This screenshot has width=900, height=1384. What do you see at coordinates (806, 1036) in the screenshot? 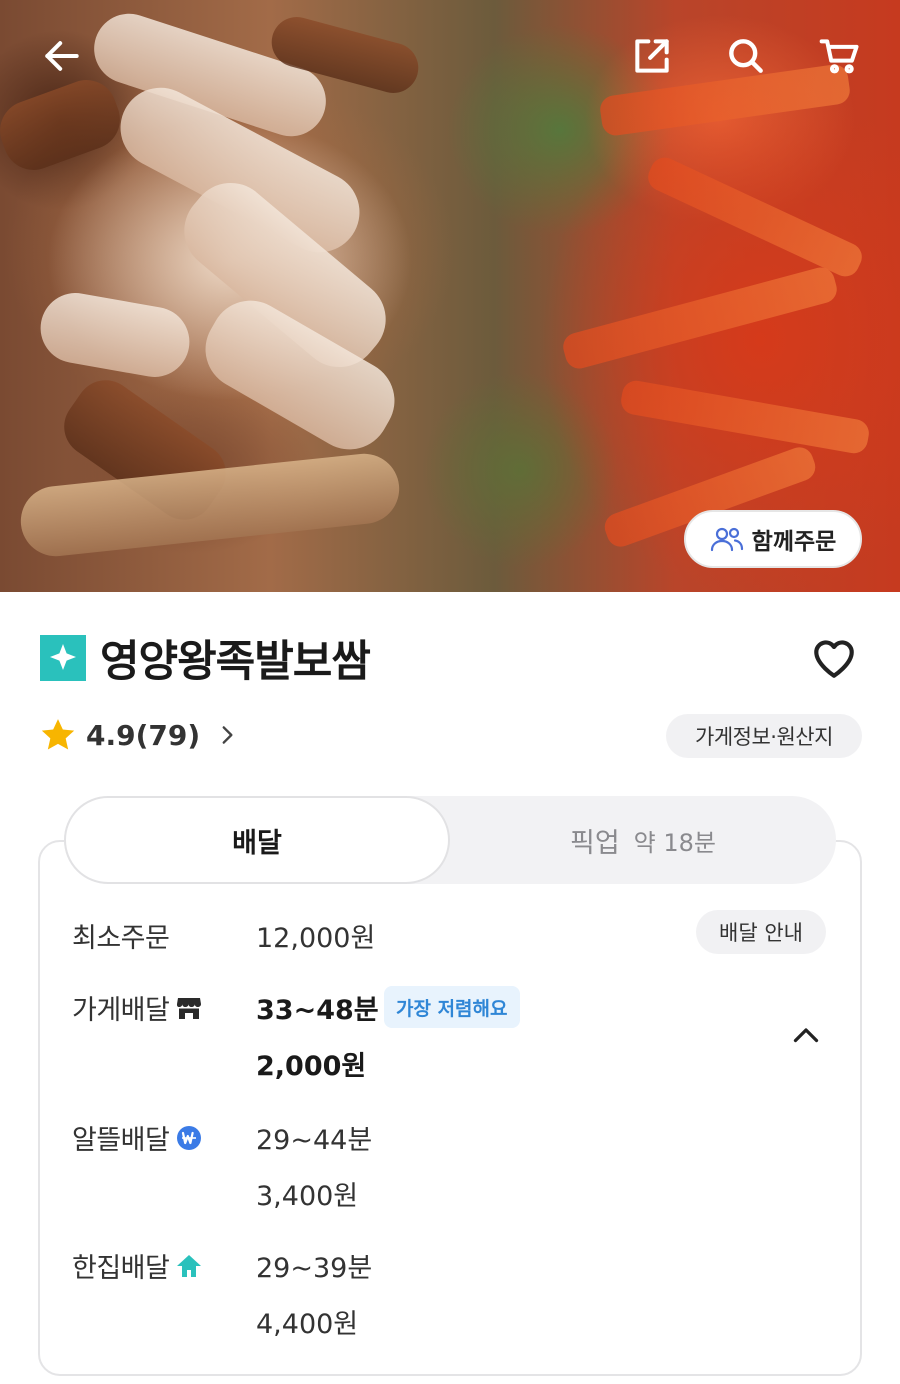
I see `chevron-up-icon` at bounding box center [806, 1036].